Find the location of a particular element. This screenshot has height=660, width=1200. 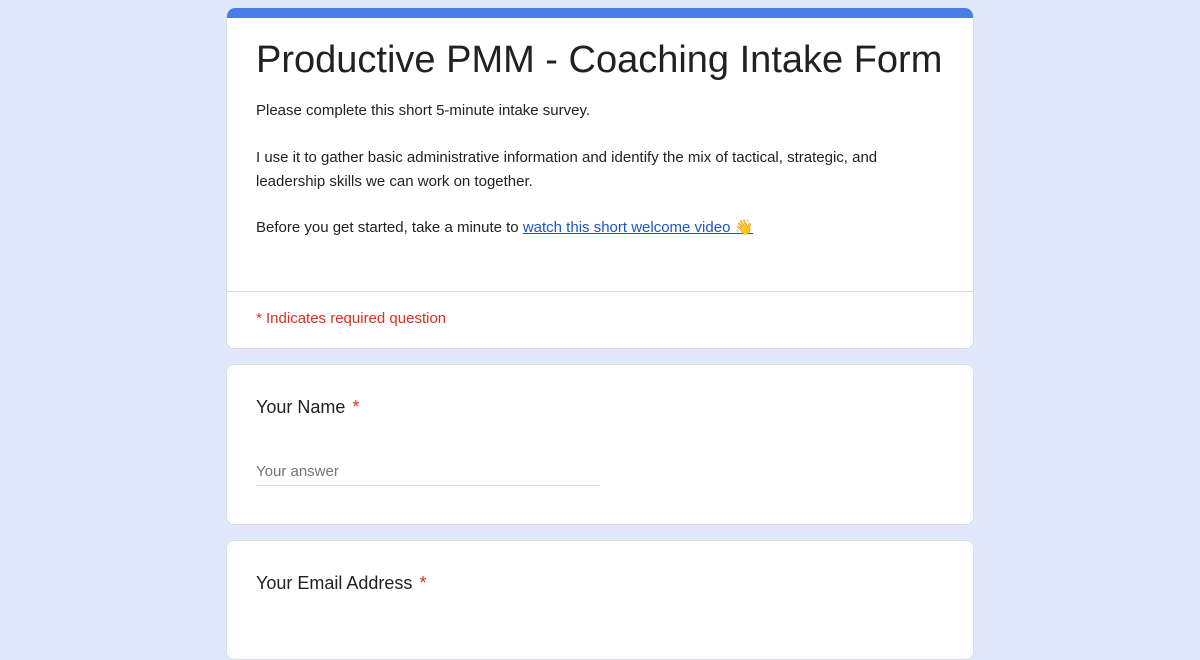

question-title-name: Your Name * is located at coordinates (307, 407).